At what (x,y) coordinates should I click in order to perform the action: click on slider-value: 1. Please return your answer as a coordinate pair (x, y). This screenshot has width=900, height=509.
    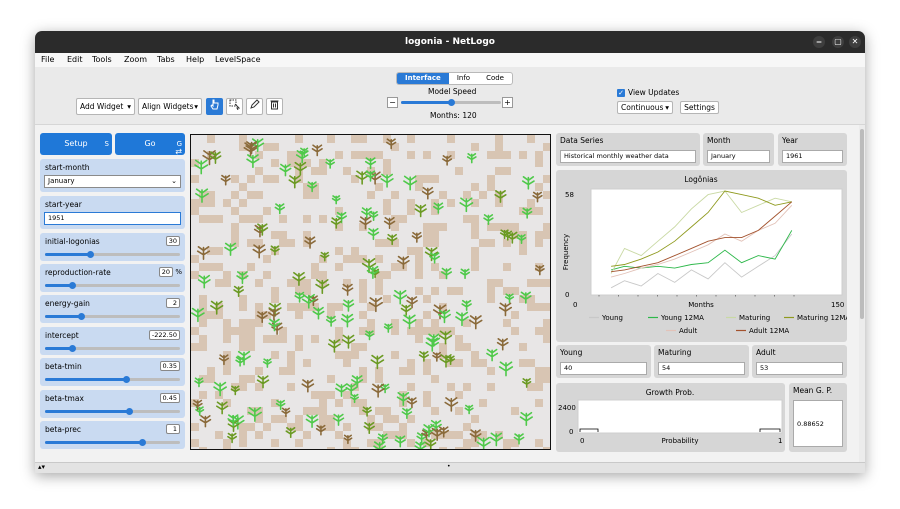
    Looking at the image, I should click on (173, 429).